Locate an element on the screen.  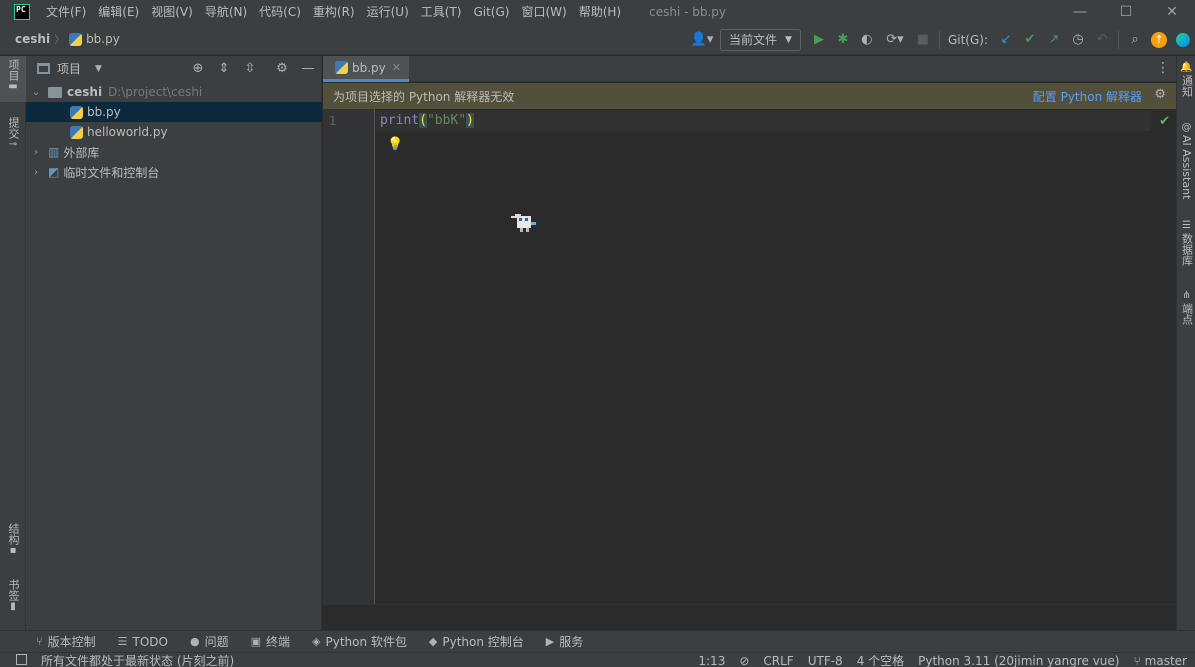
tool-window-todo: ☰ TODO is located at coordinates (143, 642).